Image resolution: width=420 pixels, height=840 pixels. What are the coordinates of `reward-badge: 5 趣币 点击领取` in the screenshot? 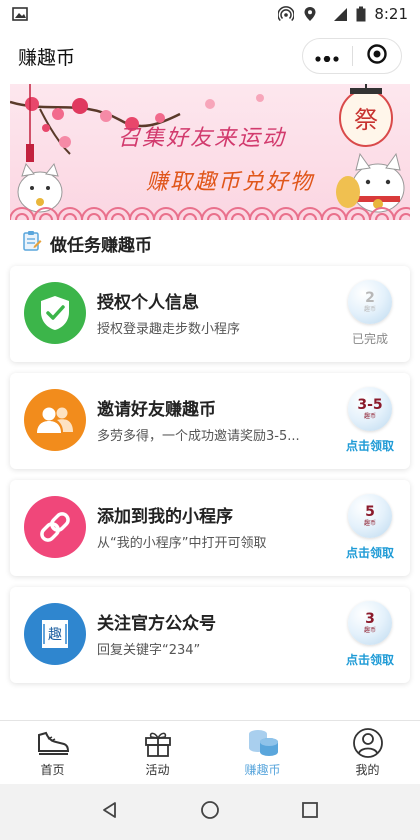 It's located at (370, 527).